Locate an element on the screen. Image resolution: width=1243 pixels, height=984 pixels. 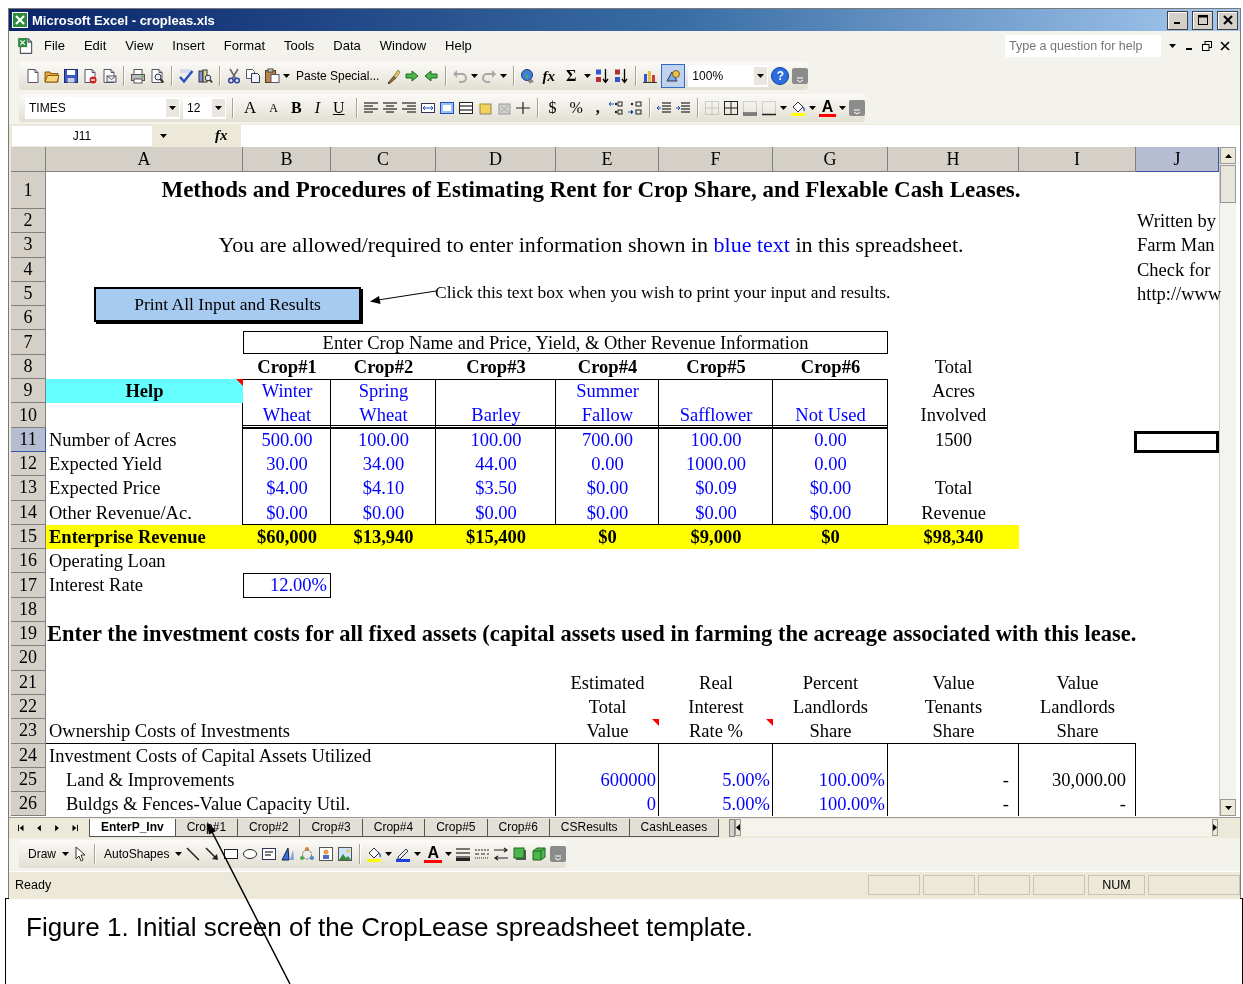
clipboard-icon is located at coordinates (272, 76).